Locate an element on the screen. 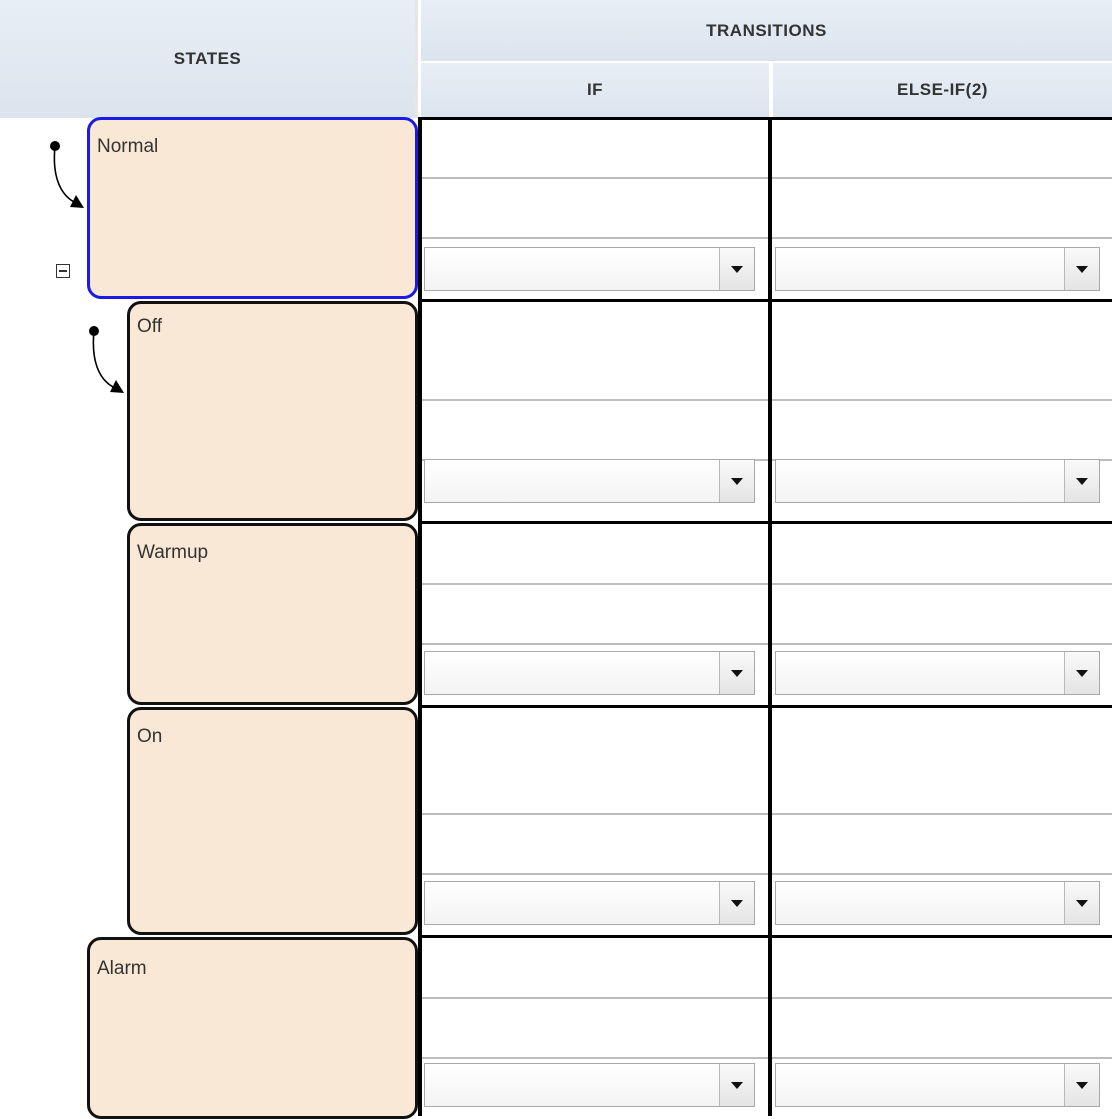 Image resolution: width=1112 pixels, height=1119 pixels. state-label: On is located at coordinates (150, 736).